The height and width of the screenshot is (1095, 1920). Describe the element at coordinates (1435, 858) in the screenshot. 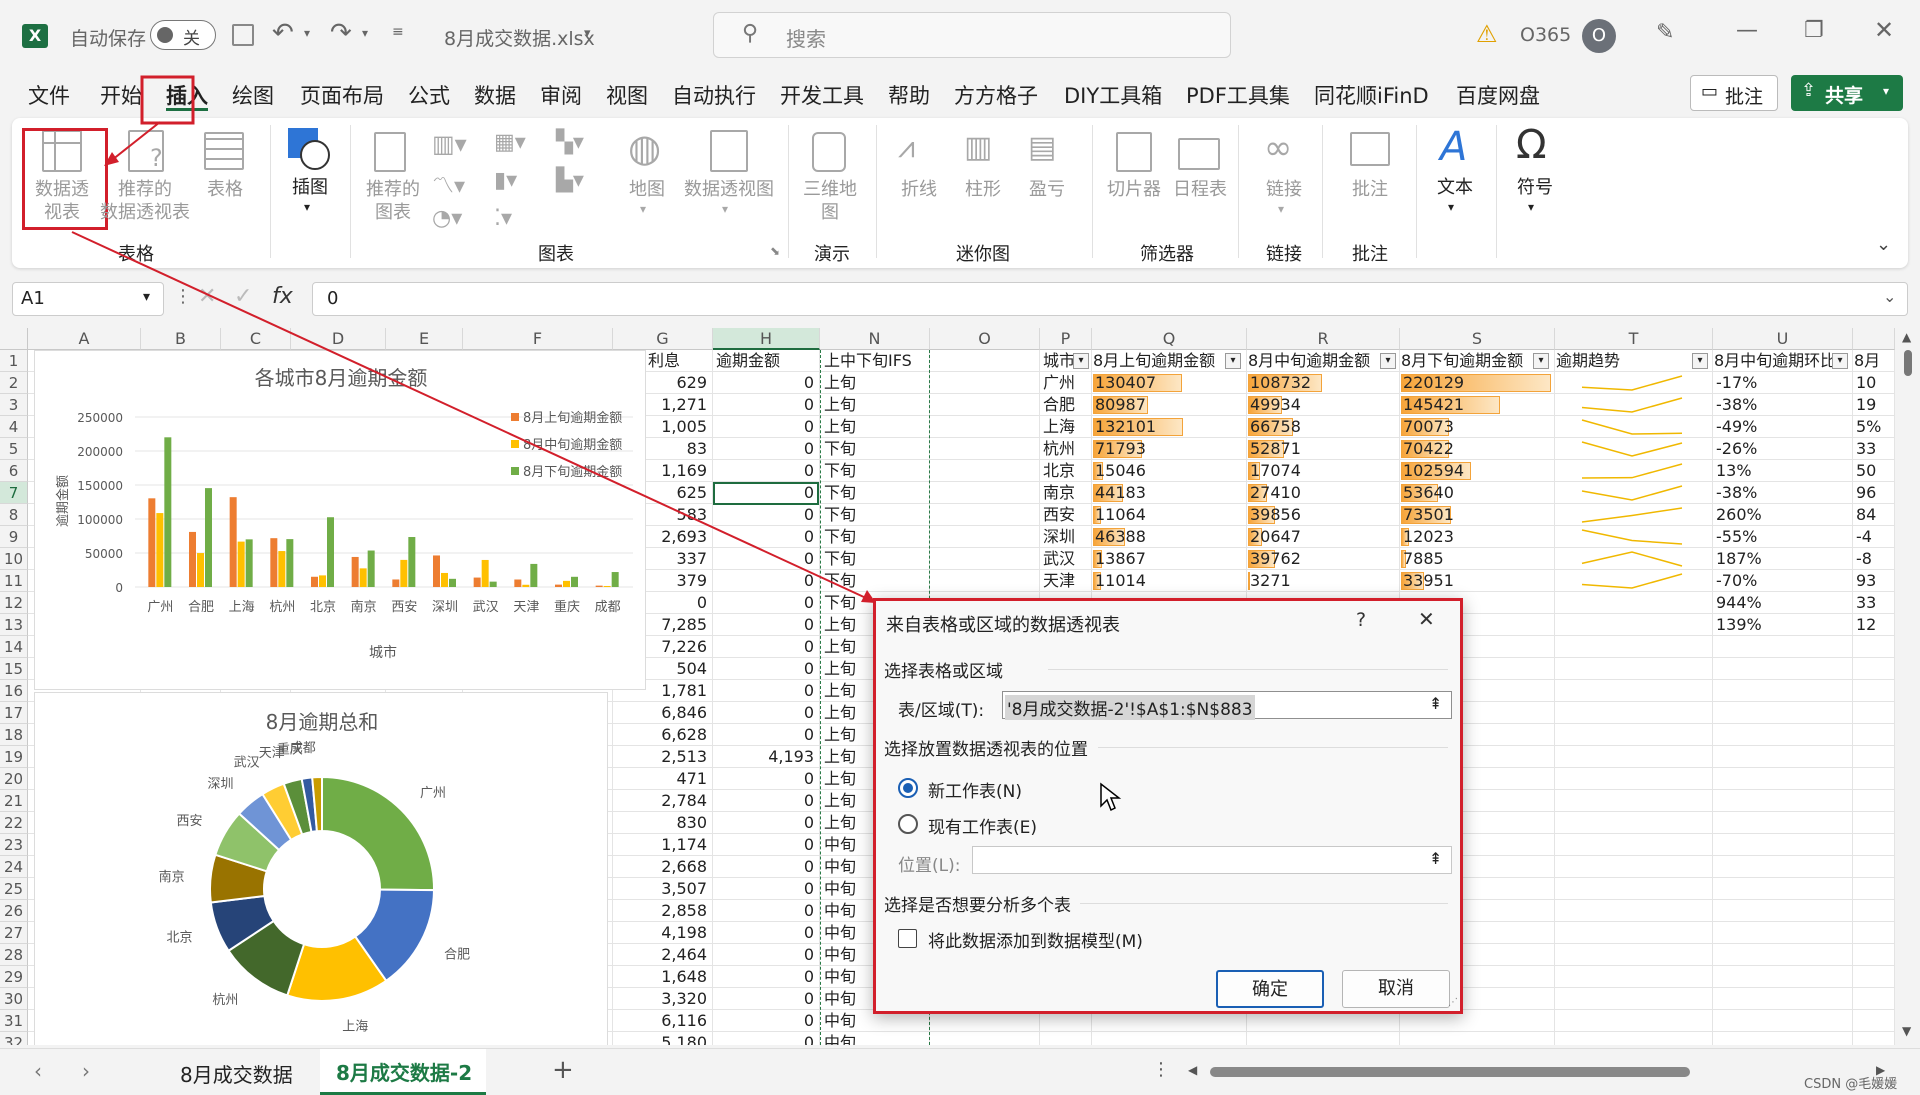

I see `location-collapse-icon: ⇞` at that location.